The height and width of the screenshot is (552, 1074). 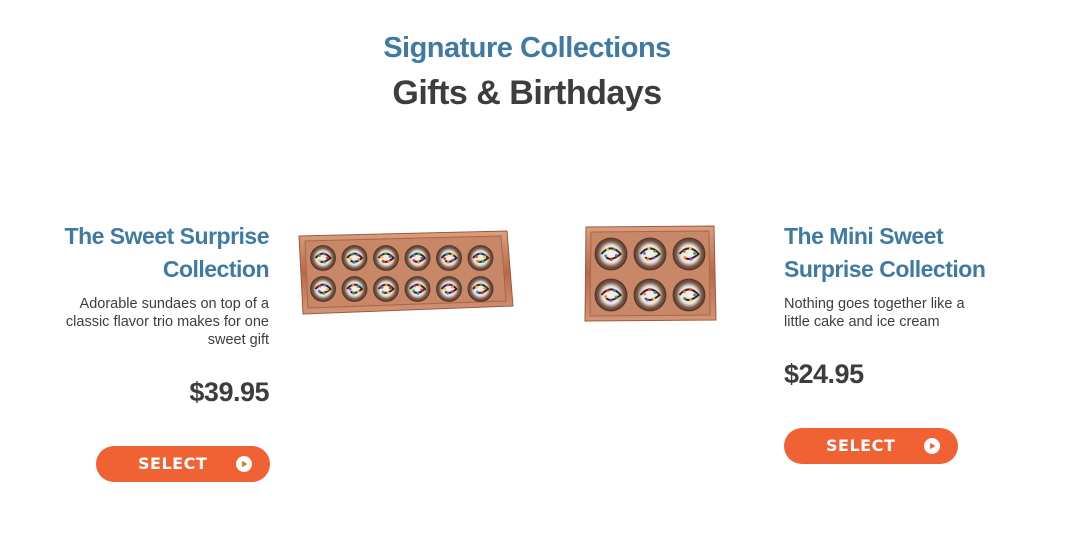 I want to click on description-line: sweet gift, so click(x=238, y=340).